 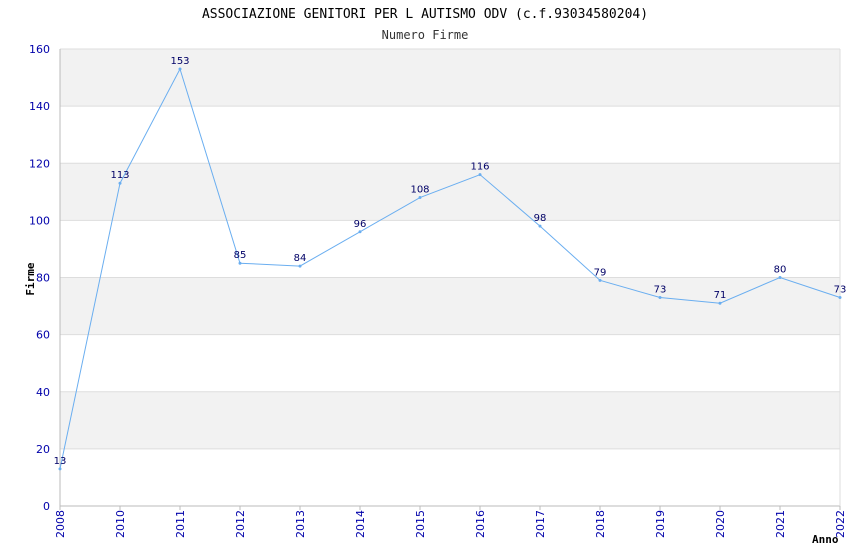 I want to click on data-label: 85, so click(x=240, y=255).